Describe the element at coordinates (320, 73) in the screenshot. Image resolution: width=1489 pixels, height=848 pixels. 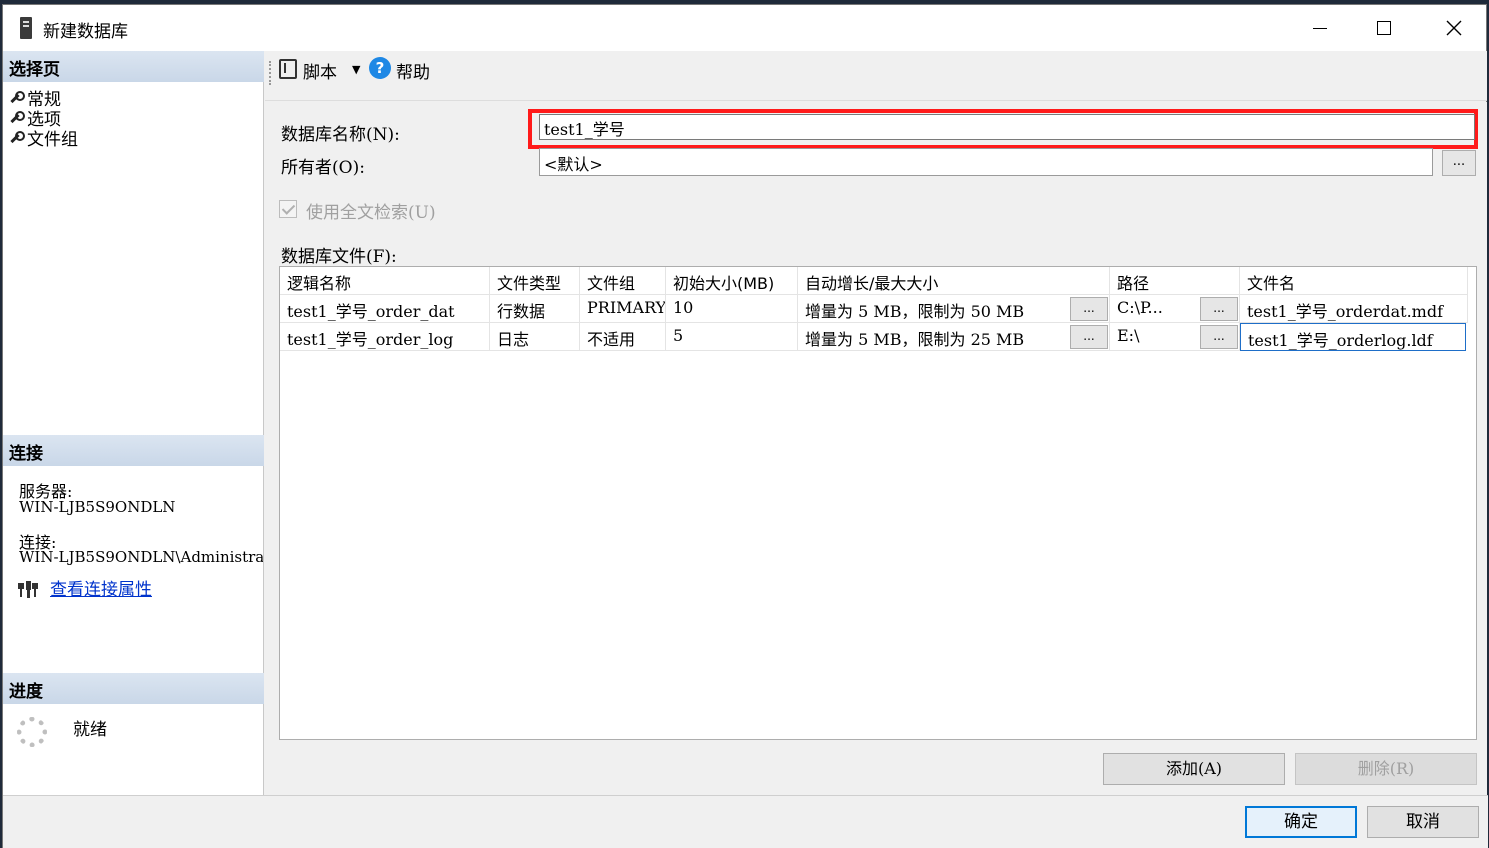
I see `script-label: 脚本` at that location.